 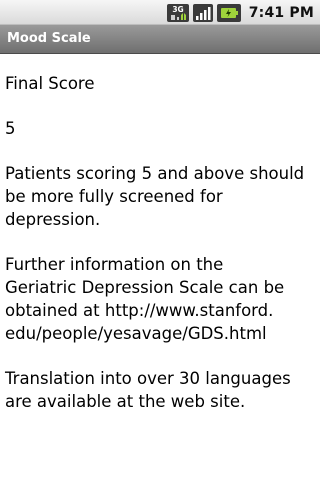 I want to click on further-info-line-3: obtained at http://www.stanford., so click(x=139, y=310).